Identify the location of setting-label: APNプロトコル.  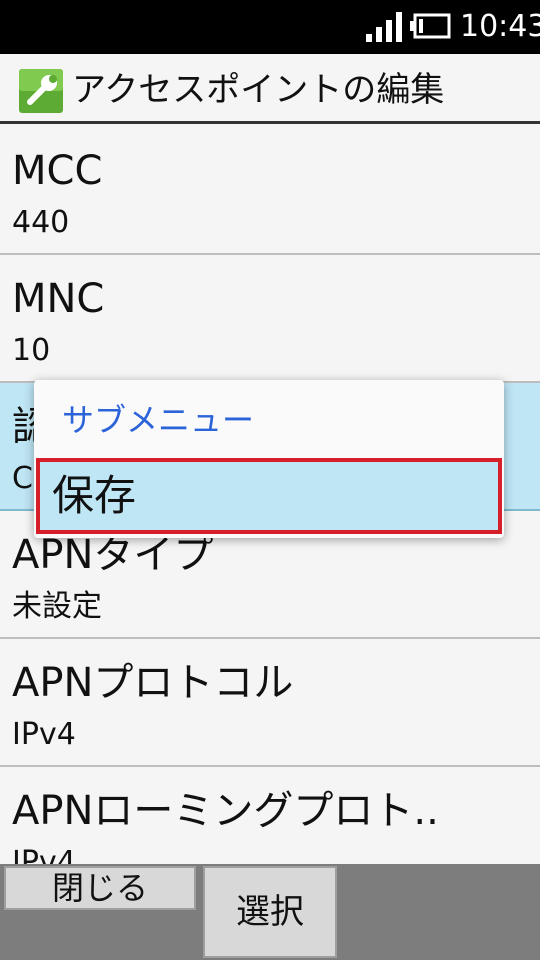
(153, 683).